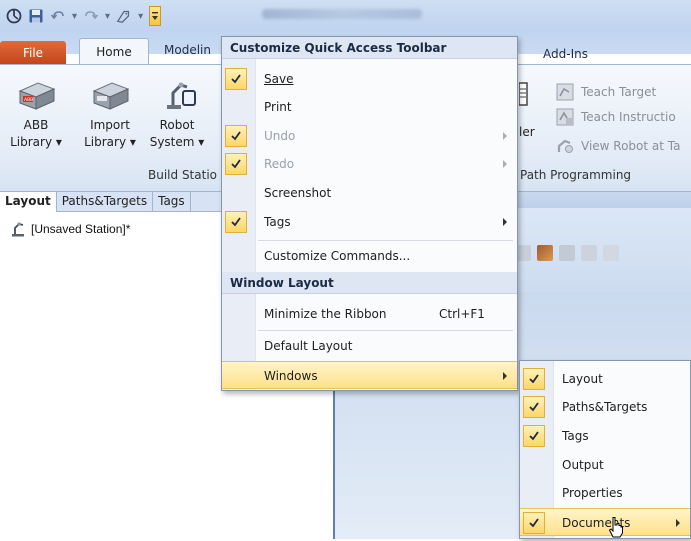 The height and width of the screenshot is (541, 691). Describe the element at coordinates (110, 125) in the screenshot. I see `import-library-label-1: Import` at that location.